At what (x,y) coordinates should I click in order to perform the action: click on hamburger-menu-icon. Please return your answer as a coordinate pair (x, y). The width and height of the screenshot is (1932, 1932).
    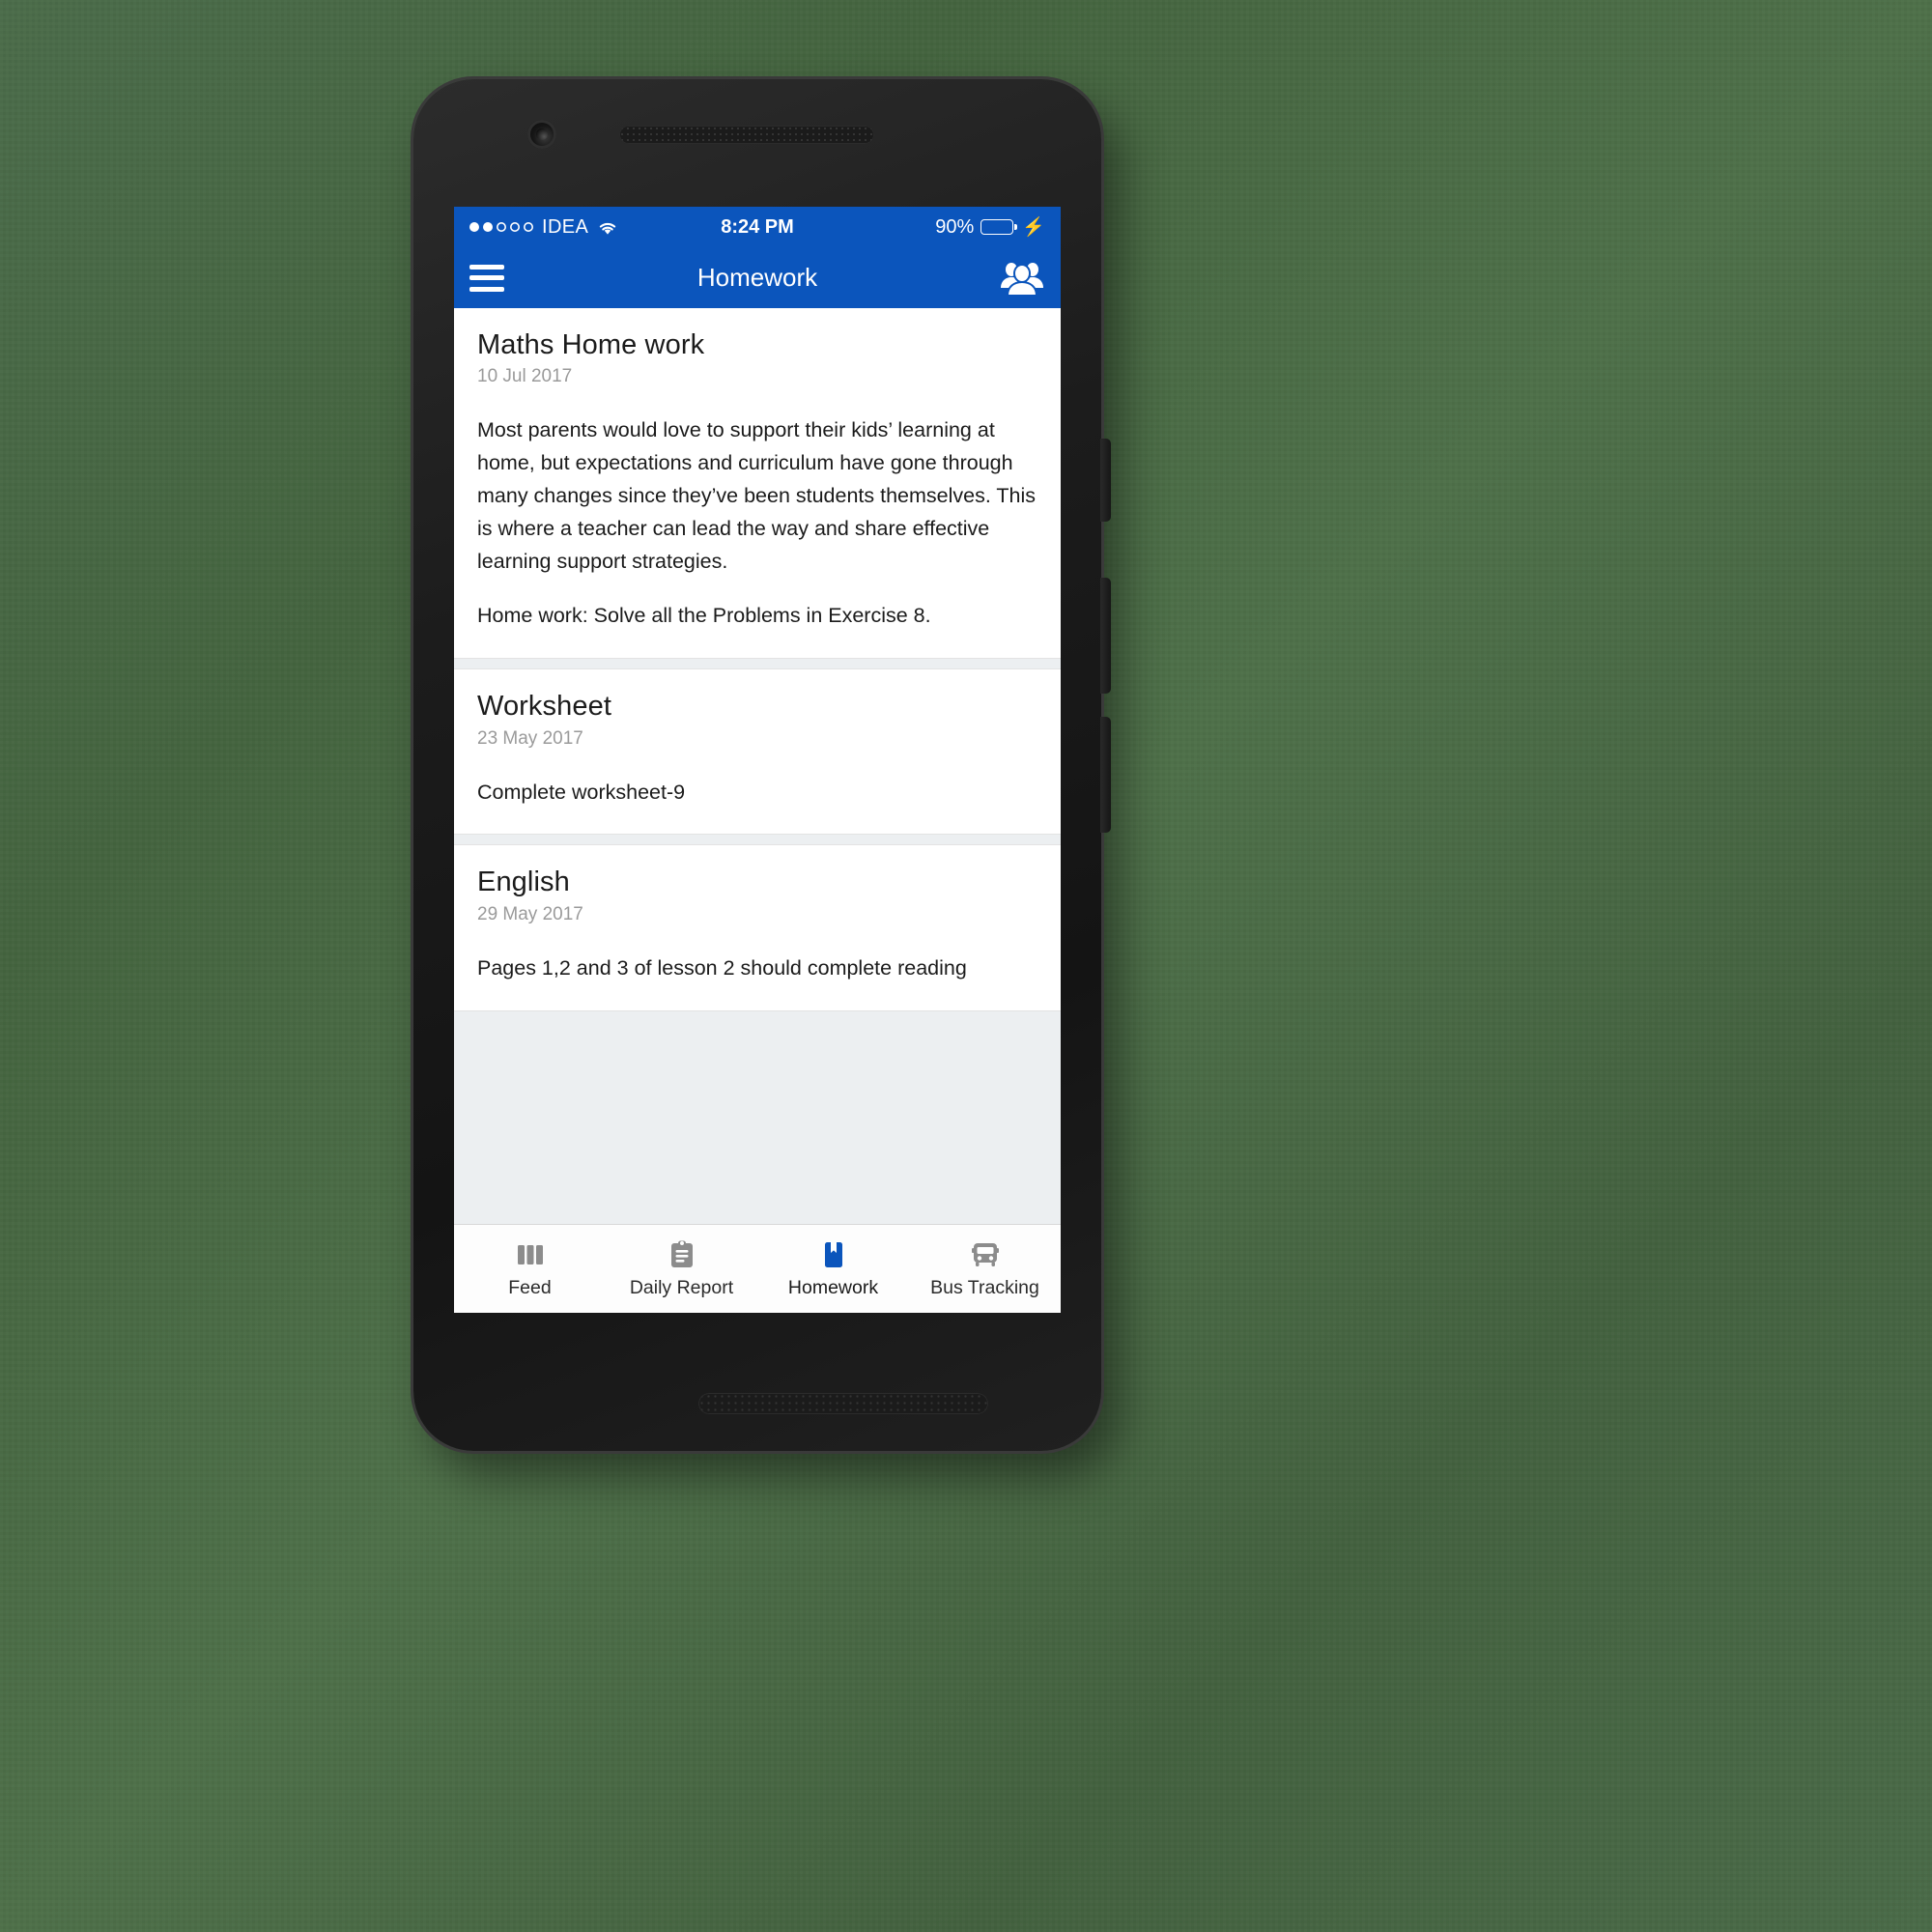
    Looking at the image, I should click on (486, 278).